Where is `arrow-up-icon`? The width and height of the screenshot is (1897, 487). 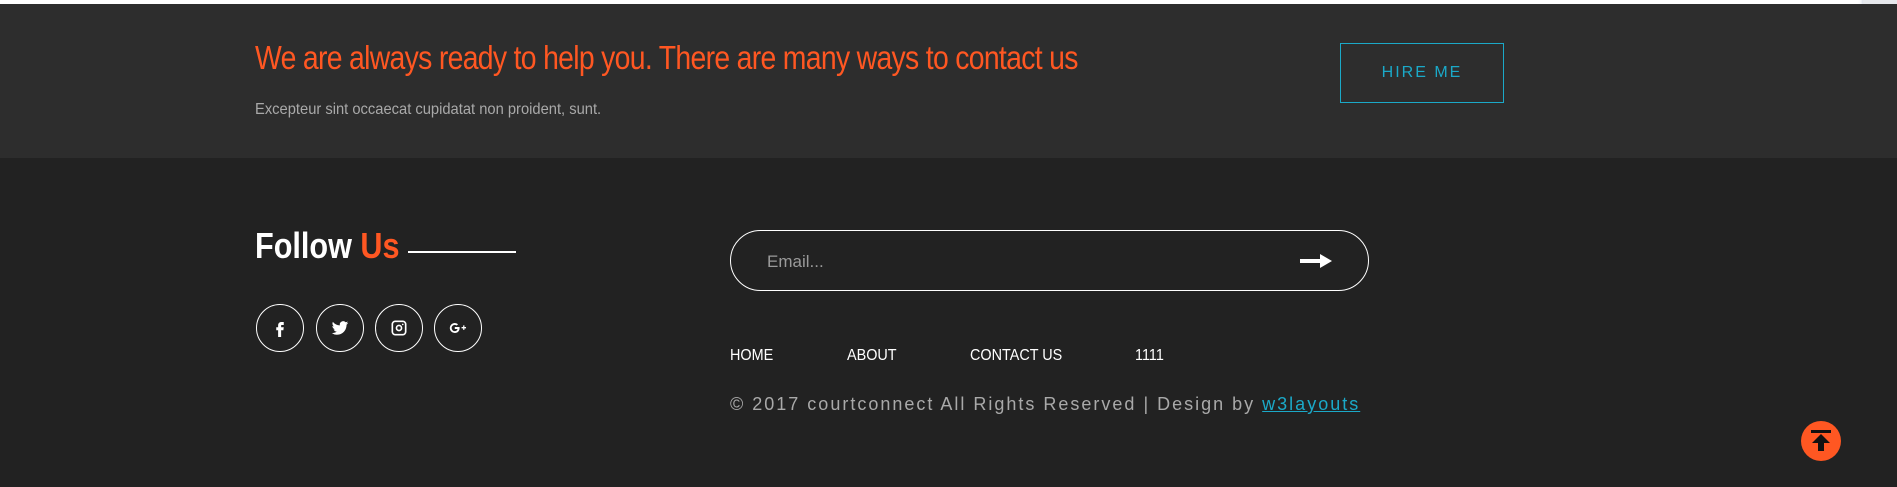 arrow-up-icon is located at coordinates (1821, 440).